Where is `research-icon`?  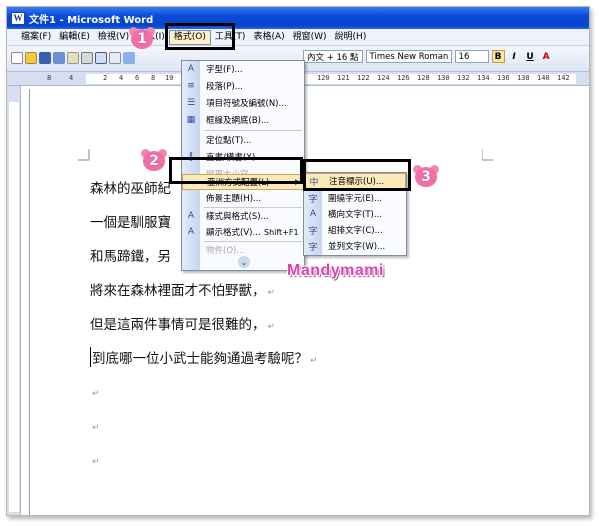 research-icon is located at coordinates (129, 58).